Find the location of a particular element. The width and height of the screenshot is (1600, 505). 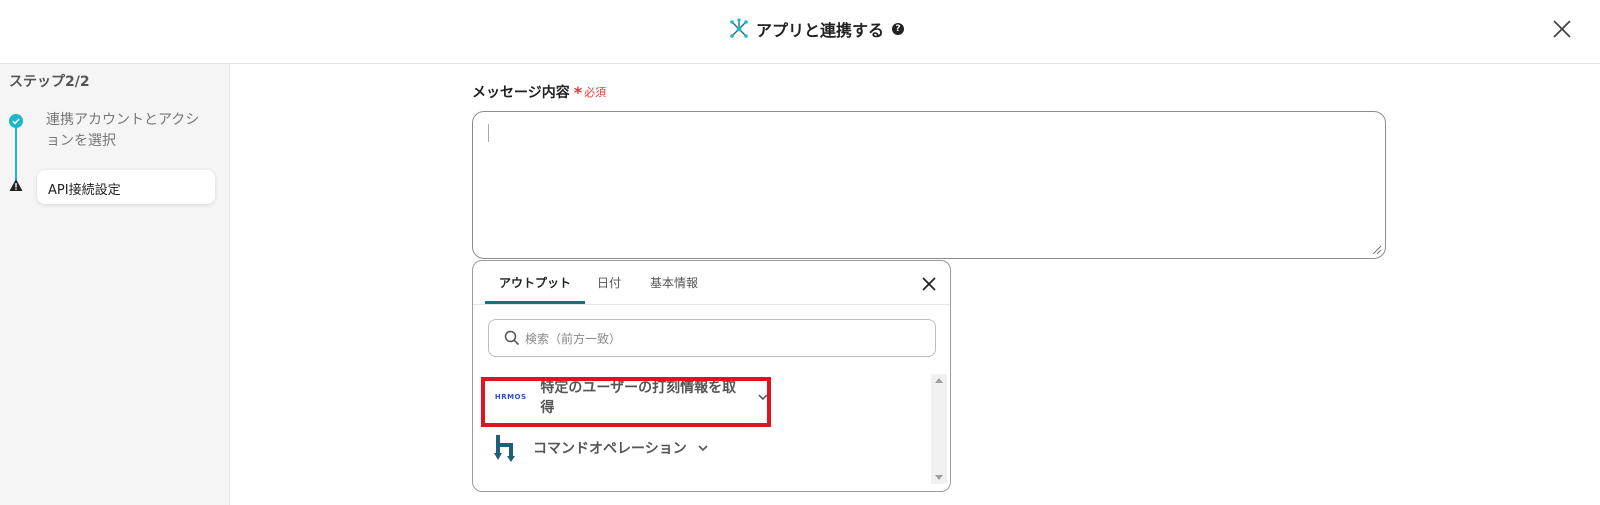

step-item-api-settings: API接続設定 is located at coordinates (126, 187).